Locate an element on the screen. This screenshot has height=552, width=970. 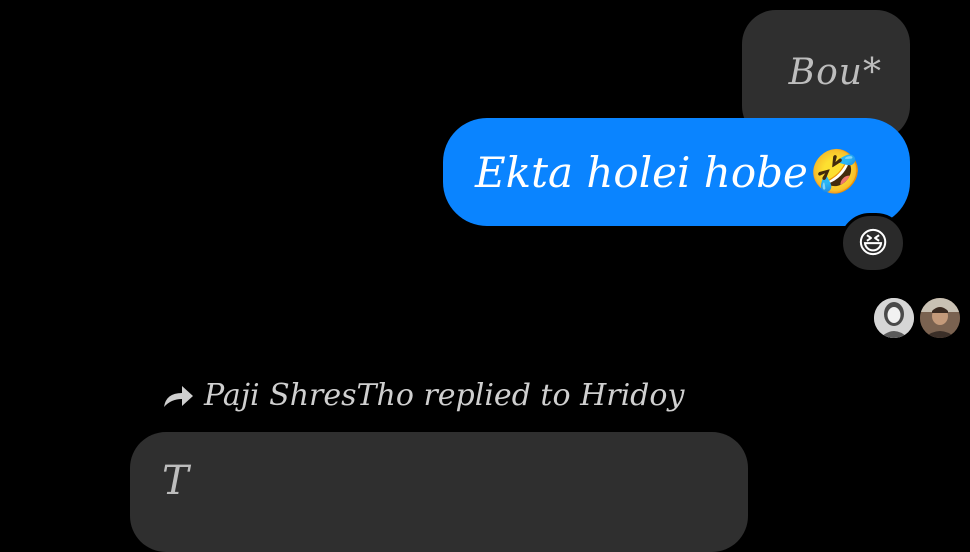
reply-arrow-icon is located at coordinates (178, 396).